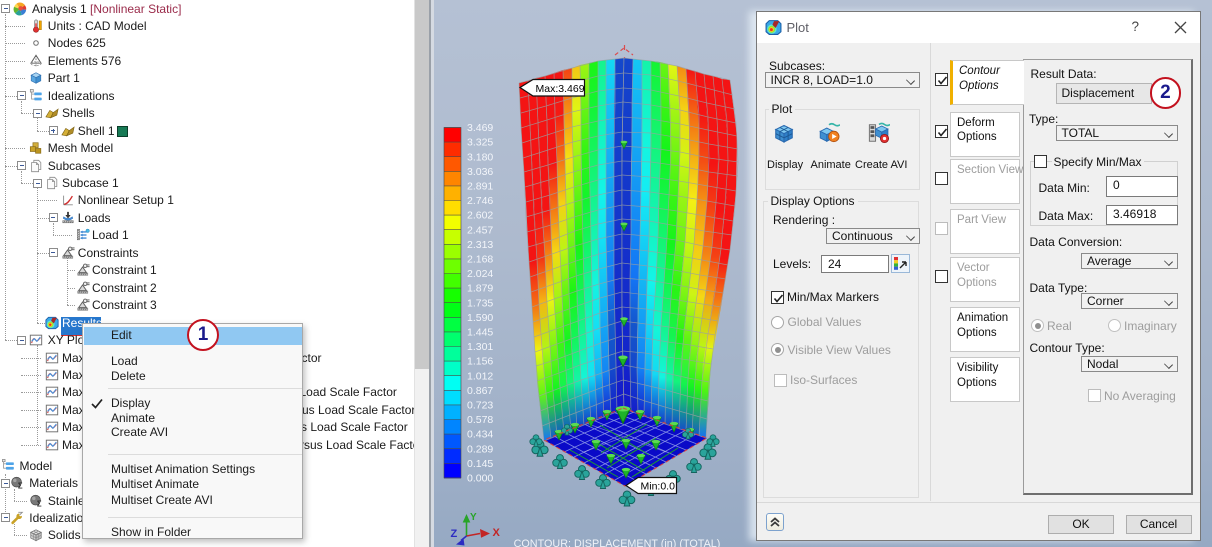 This screenshot has height=547, width=1212. Describe the element at coordinates (480, 376) in the screenshot. I see `svg-text: 1.012` at that location.